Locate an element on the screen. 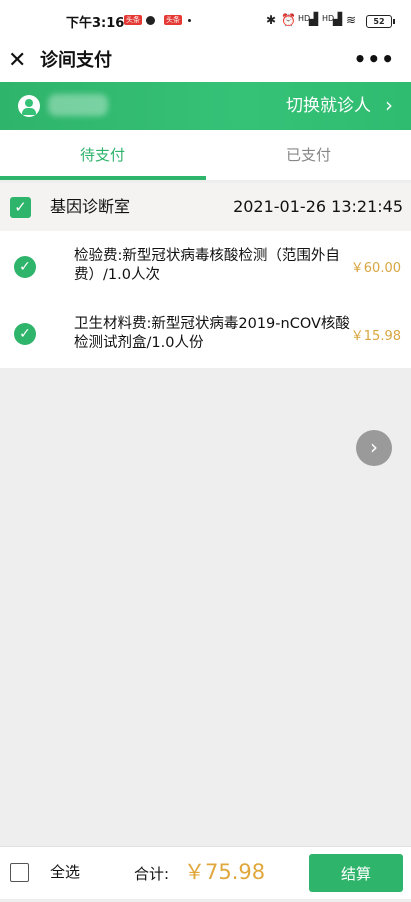 The height and width of the screenshot is (902, 411). notification-dot-icon is located at coordinates (150, 20).